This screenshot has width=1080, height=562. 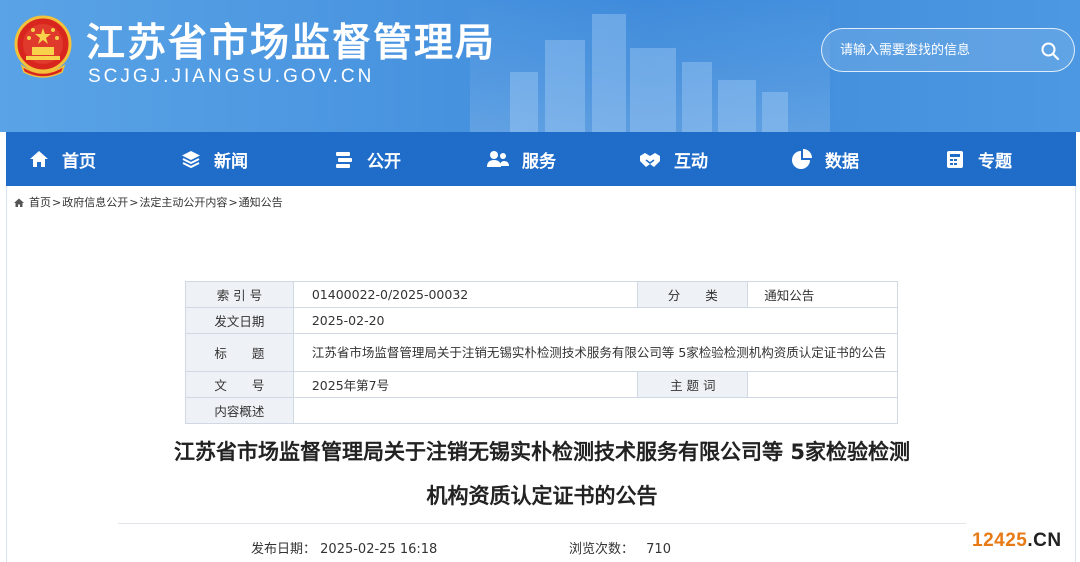 What do you see at coordinates (1017, 540) in the screenshot?
I see `watermark-logo: 12425.CN` at bounding box center [1017, 540].